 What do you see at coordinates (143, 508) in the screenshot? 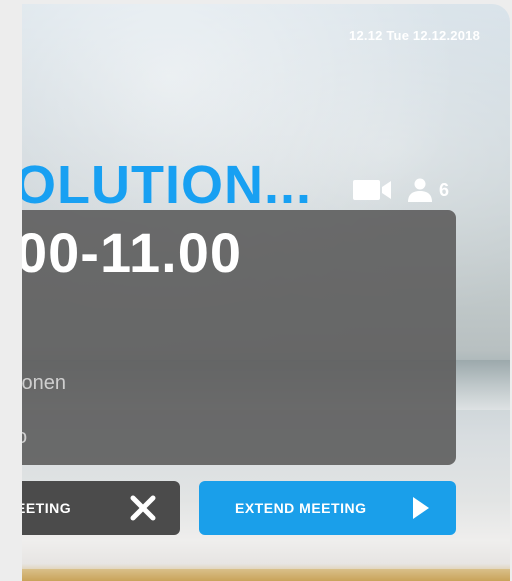
I see `close-icon` at bounding box center [143, 508].